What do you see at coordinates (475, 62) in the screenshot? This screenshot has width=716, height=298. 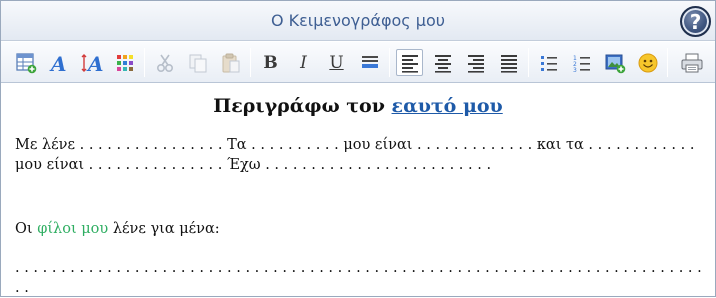 I see `align-right-icon` at bounding box center [475, 62].